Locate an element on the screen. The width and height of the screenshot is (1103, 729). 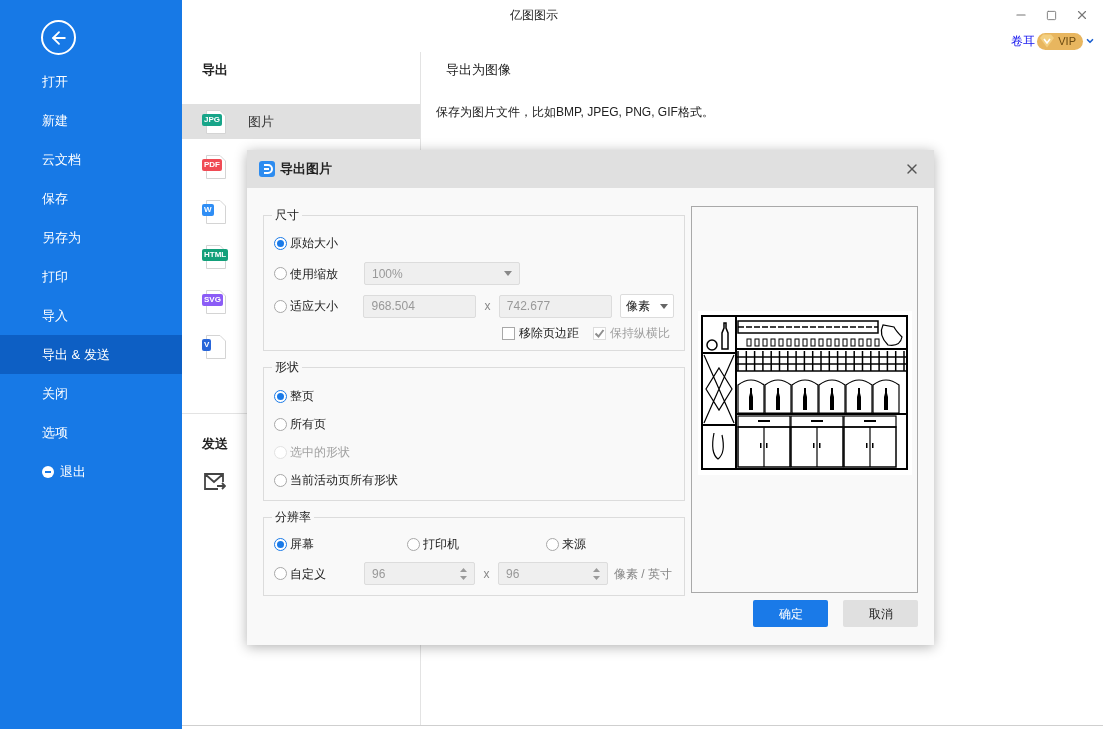
maximize-icon is located at coordinates (1051, 15).